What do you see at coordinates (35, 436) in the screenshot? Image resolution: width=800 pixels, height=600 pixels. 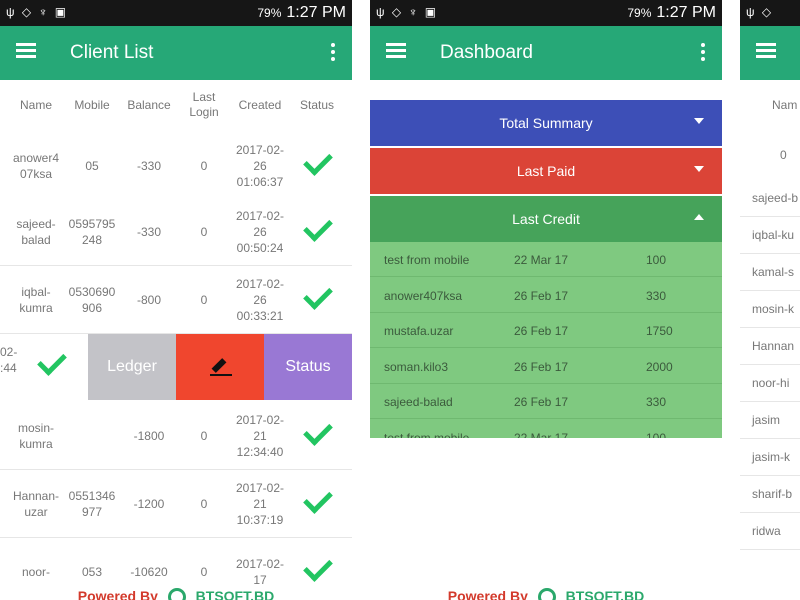 I see `client-name-cell: mosin- kumra` at bounding box center [35, 436].